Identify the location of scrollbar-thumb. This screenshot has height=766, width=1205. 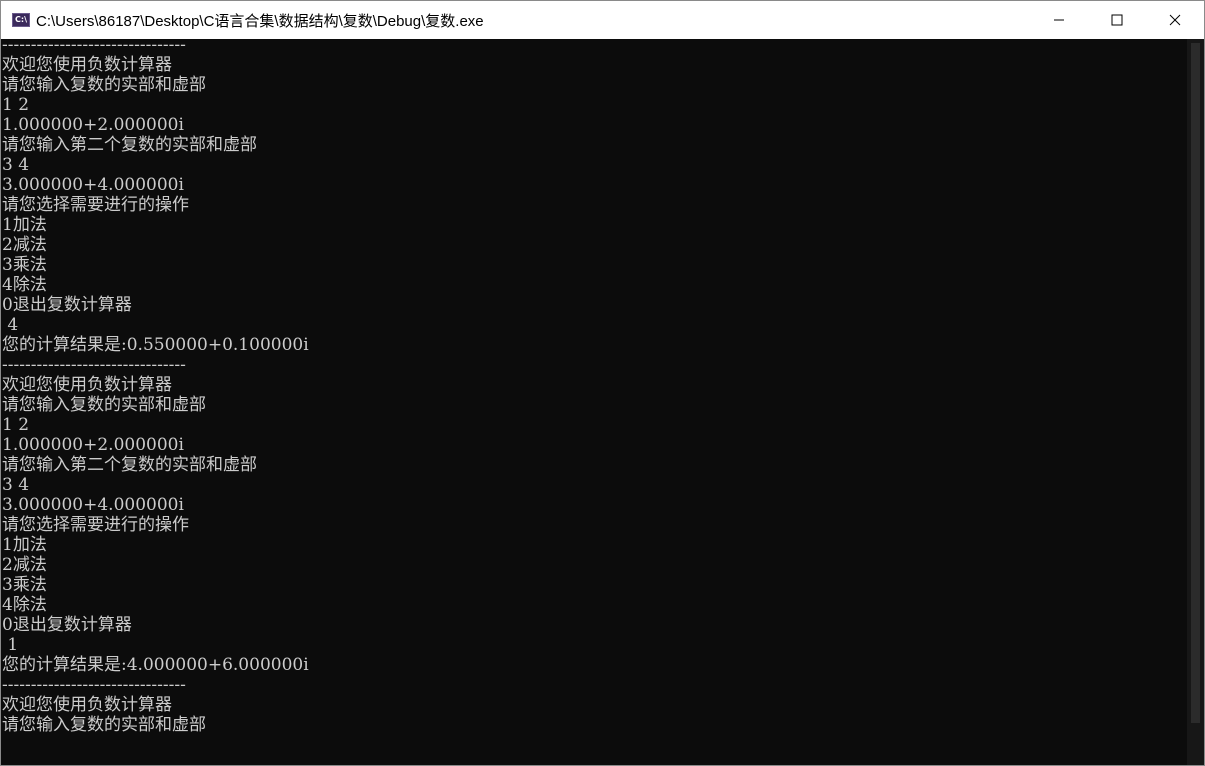
(1195, 383).